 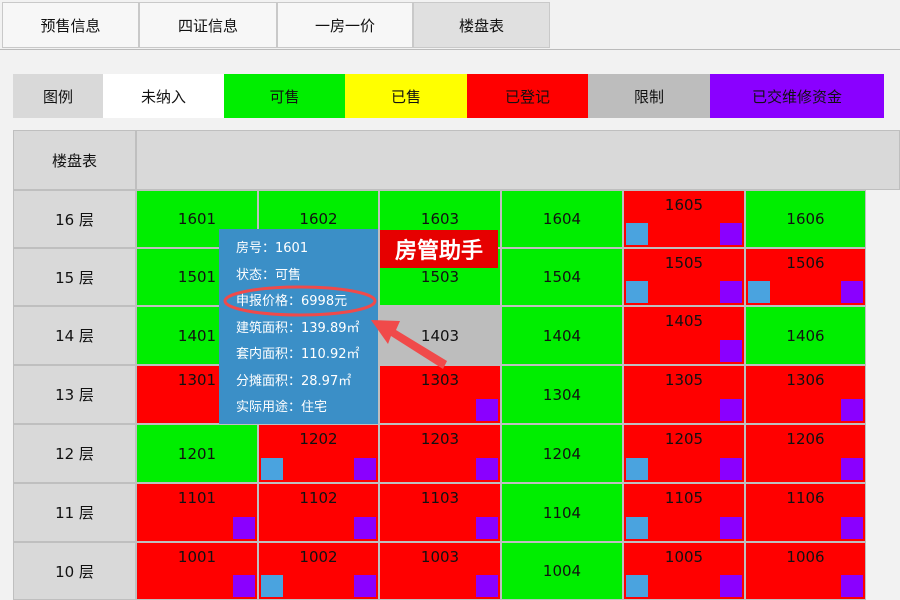 I want to click on unit-cell-1604: 1604, so click(x=562, y=219).